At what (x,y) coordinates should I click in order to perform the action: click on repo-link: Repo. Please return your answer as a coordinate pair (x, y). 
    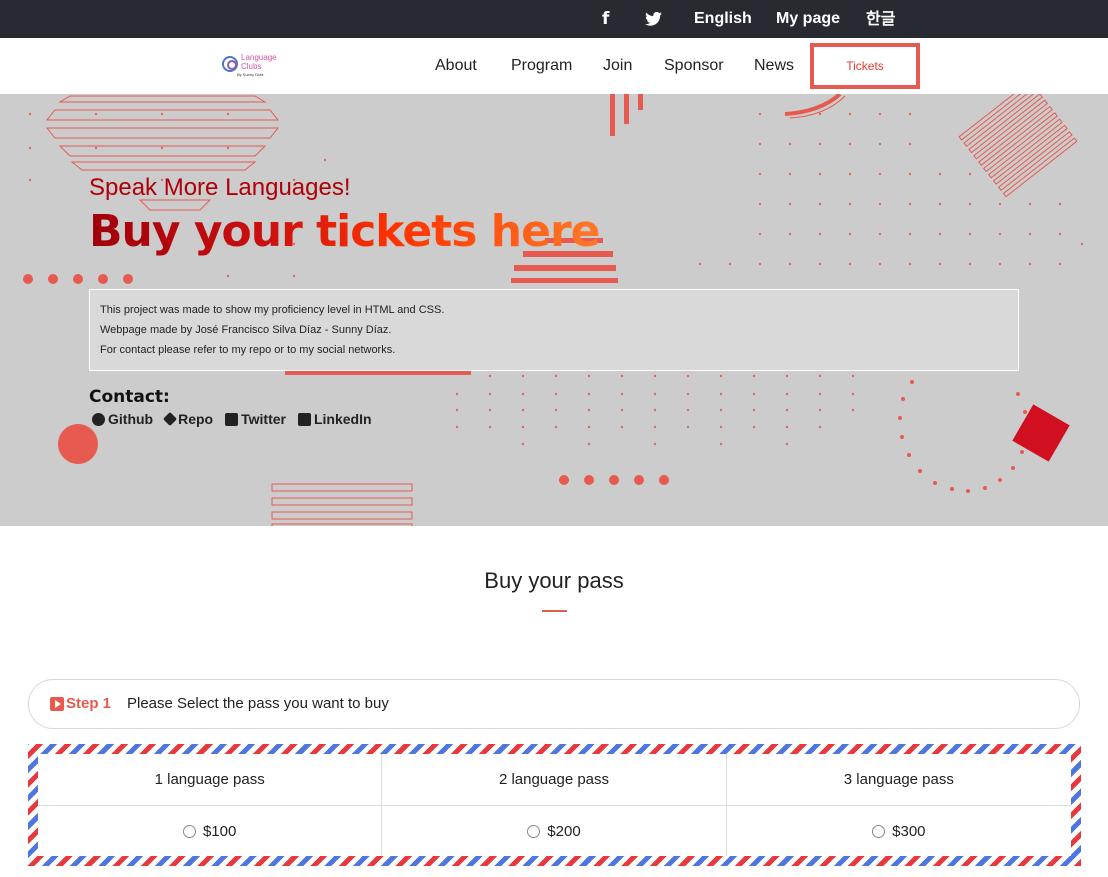
    Looking at the image, I should click on (188, 419).